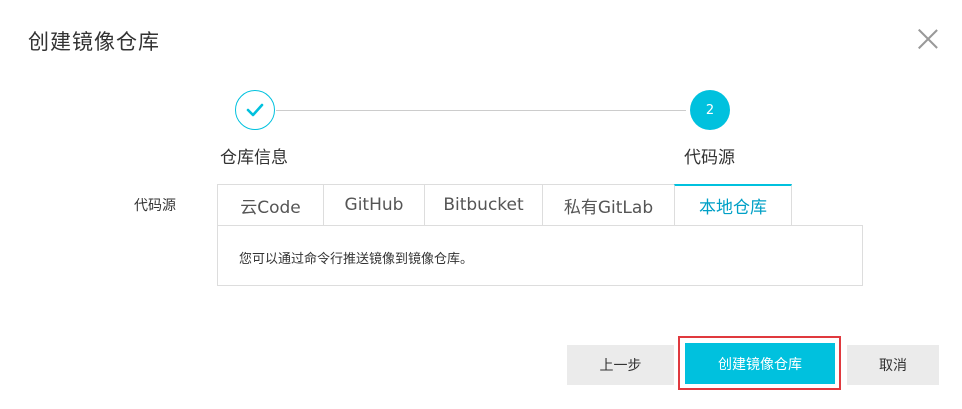 The height and width of the screenshot is (409, 962). I want to click on tab-private-gitlab: 私有GitLab, so click(608, 205).